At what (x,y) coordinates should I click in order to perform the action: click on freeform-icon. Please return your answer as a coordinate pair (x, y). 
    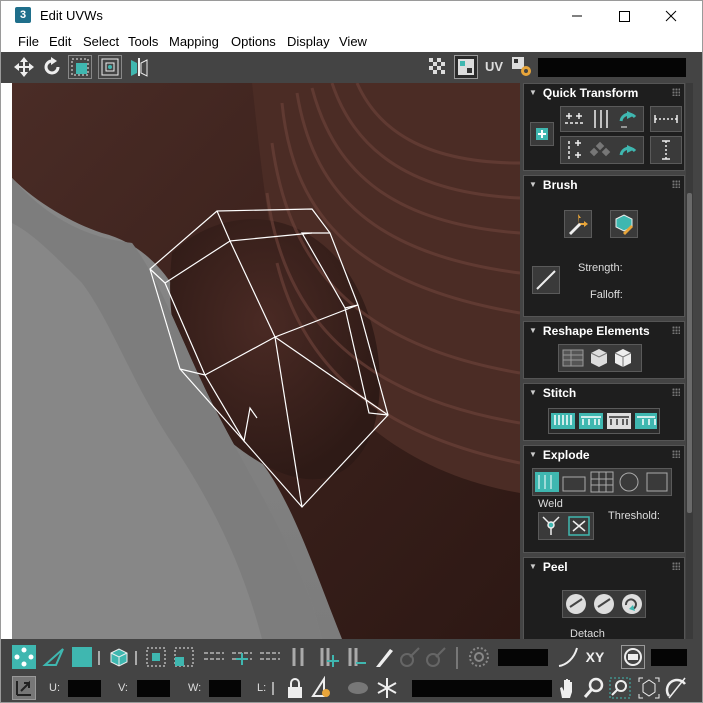
    Looking at the image, I should click on (110, 67).